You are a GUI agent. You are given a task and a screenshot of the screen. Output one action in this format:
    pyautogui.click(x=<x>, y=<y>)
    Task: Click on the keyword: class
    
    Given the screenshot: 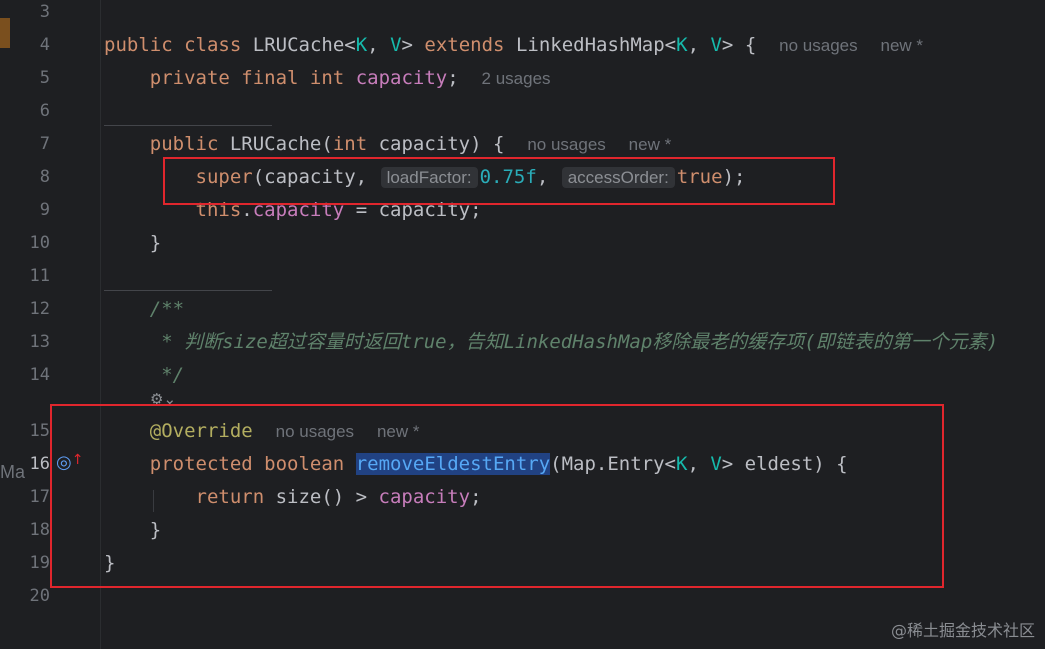 What is the action you would take?
    pyautogui.click(x=213, y=45)
    